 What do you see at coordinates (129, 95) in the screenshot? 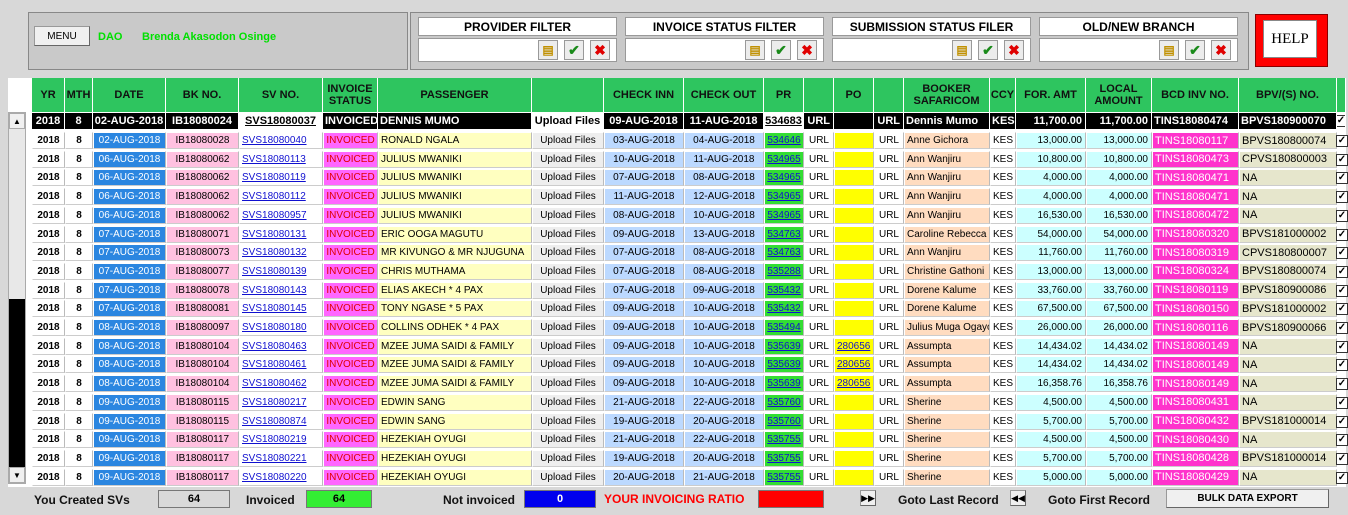
I see `col-header-2: DATE` at bounding box center [129, 95].